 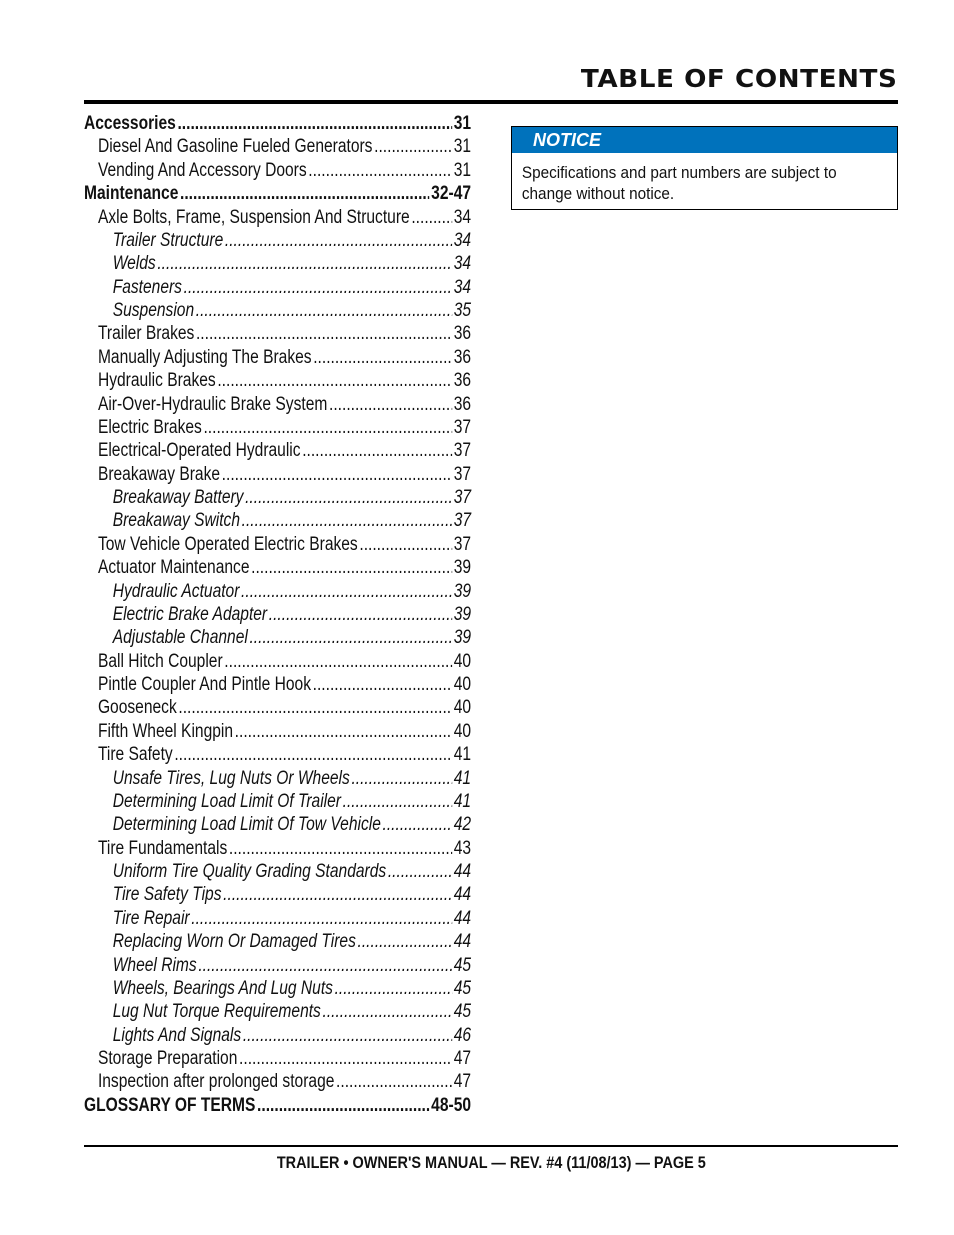 I want to click on toc-entry-label: GLOSSARY OF TERMS, so click(x=170, y=1105).